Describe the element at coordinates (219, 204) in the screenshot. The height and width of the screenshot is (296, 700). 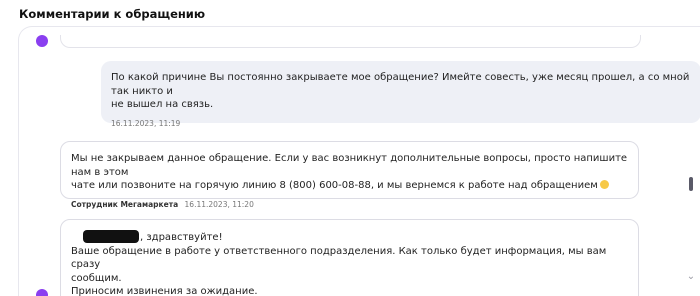
I see `support-message-timestamp: 16.11.2023, 11:20` at that location.